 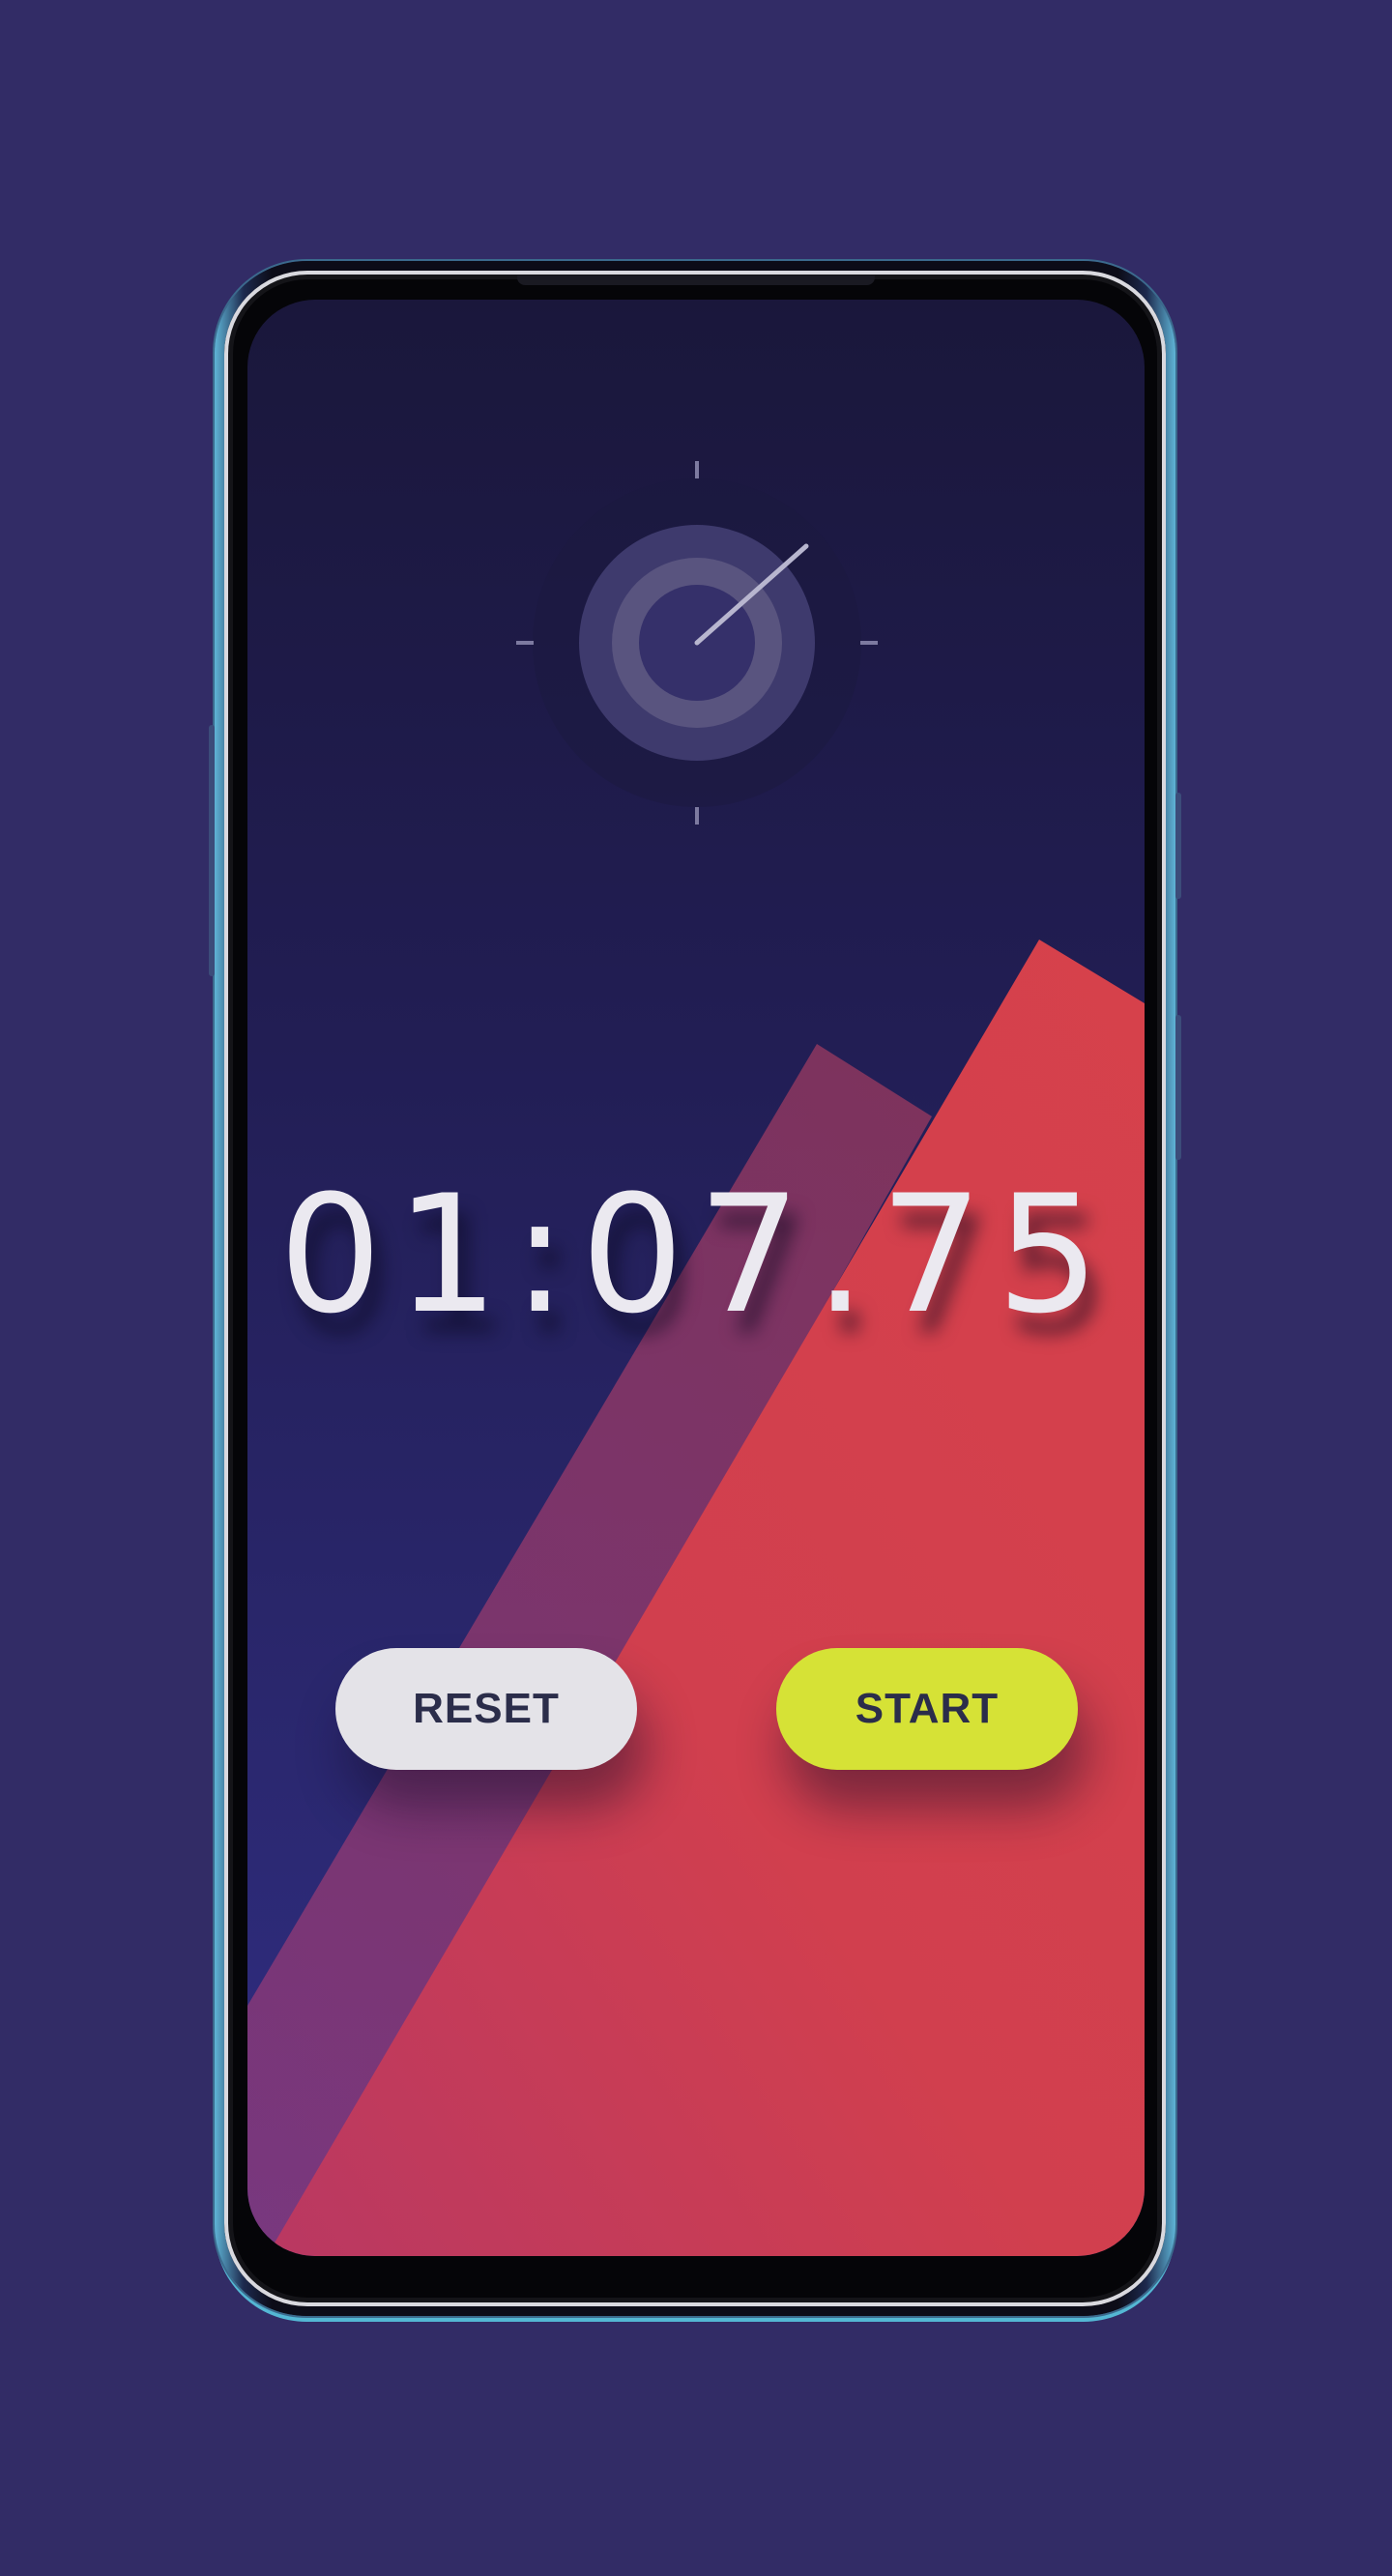 What do you see at coordinates (486, 1709) in the screenshot?
I see `reset-button: RESET` at bounding box center [486, 1709].